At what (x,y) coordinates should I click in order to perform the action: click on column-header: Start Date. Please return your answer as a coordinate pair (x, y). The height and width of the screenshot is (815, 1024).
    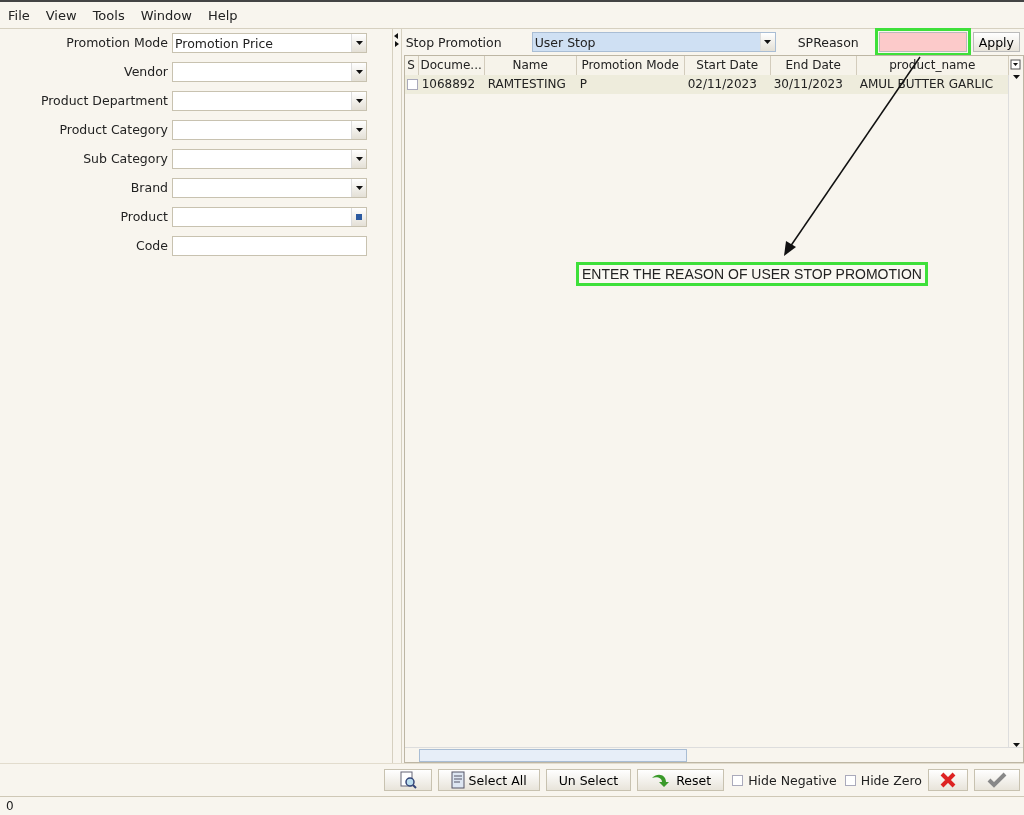
    Looking at the image, I should click on (727, 65).